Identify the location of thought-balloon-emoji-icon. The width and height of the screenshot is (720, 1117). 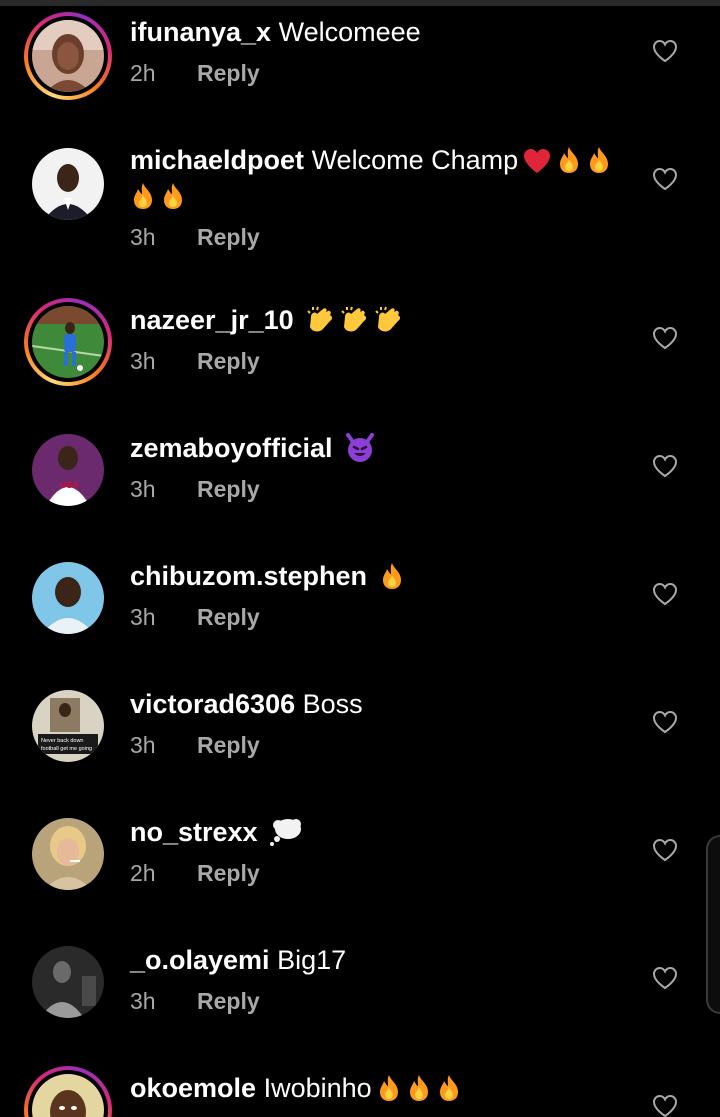
(286, 832).